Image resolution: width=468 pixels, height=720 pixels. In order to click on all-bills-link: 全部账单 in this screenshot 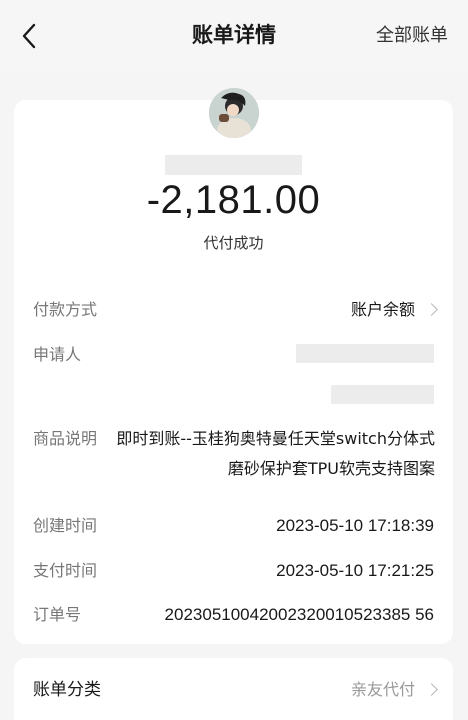, I will do `click(412, 36)`.